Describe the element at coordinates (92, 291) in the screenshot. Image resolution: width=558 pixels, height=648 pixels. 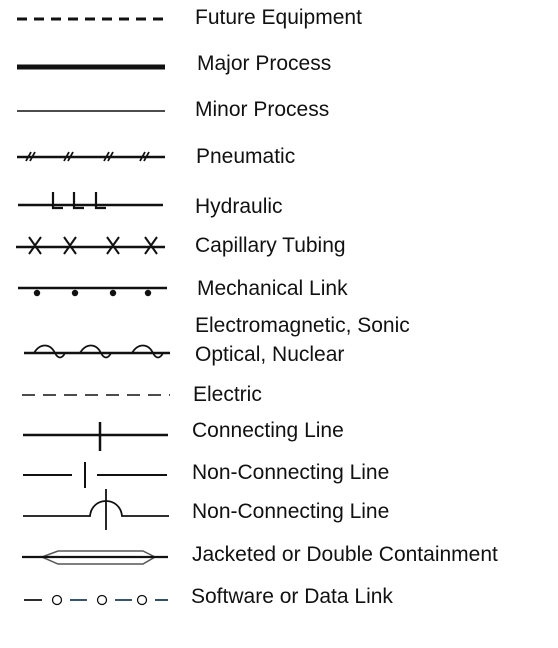
I see `mechanical-link-symbol` at that location.